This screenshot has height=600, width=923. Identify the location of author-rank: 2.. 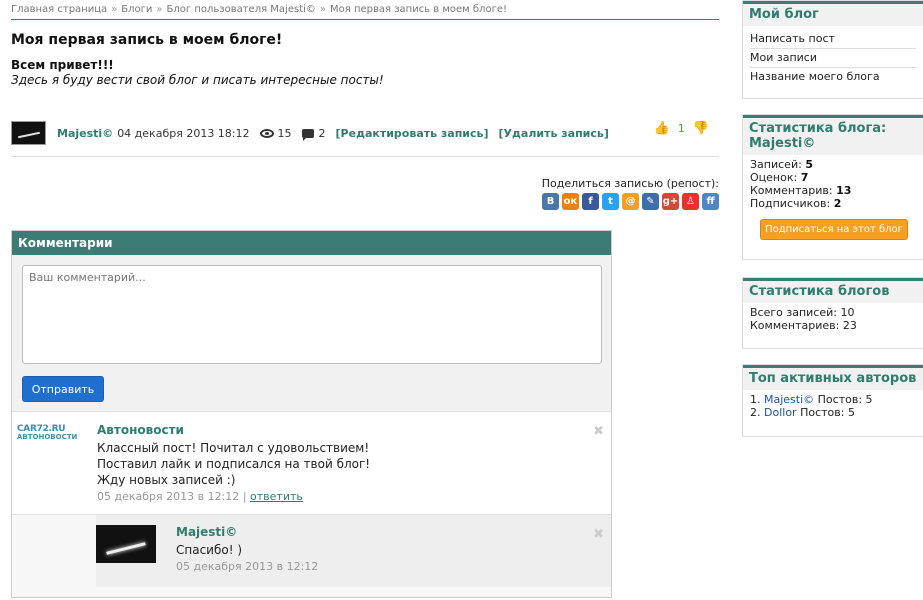
(757, 412).